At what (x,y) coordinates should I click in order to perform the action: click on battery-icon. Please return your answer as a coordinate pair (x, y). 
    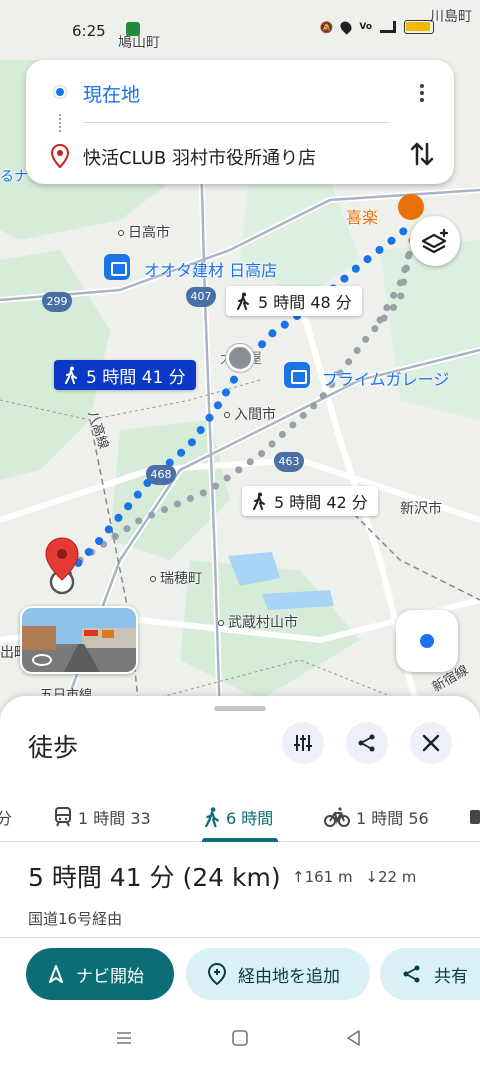
    Looking at the image, I should click on (419, 27).